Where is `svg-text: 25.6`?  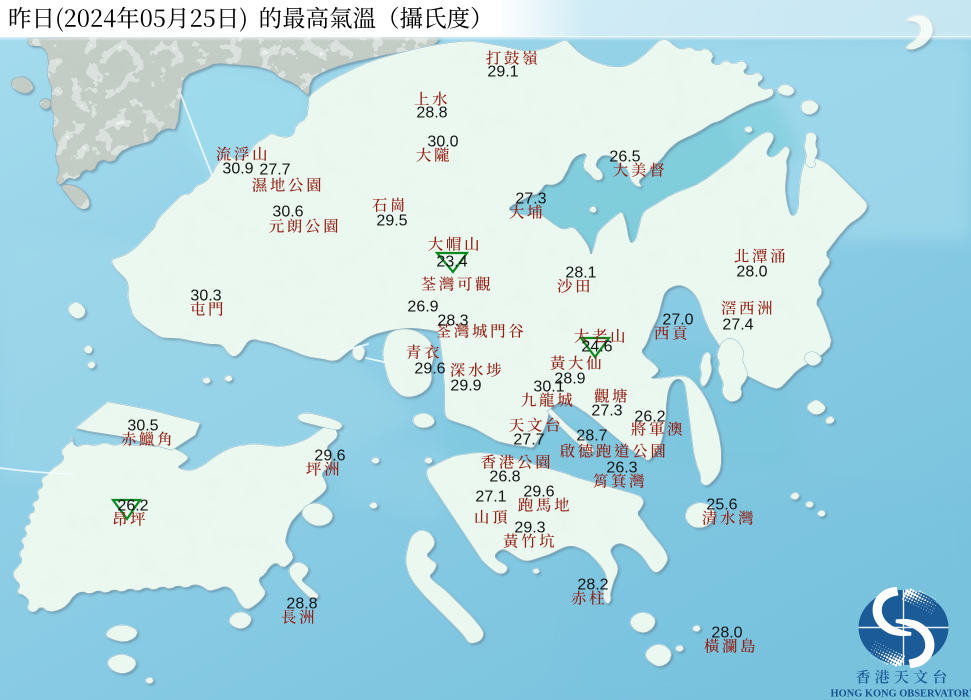 svg-text: 25.6 is located at coordinates (721, 505).